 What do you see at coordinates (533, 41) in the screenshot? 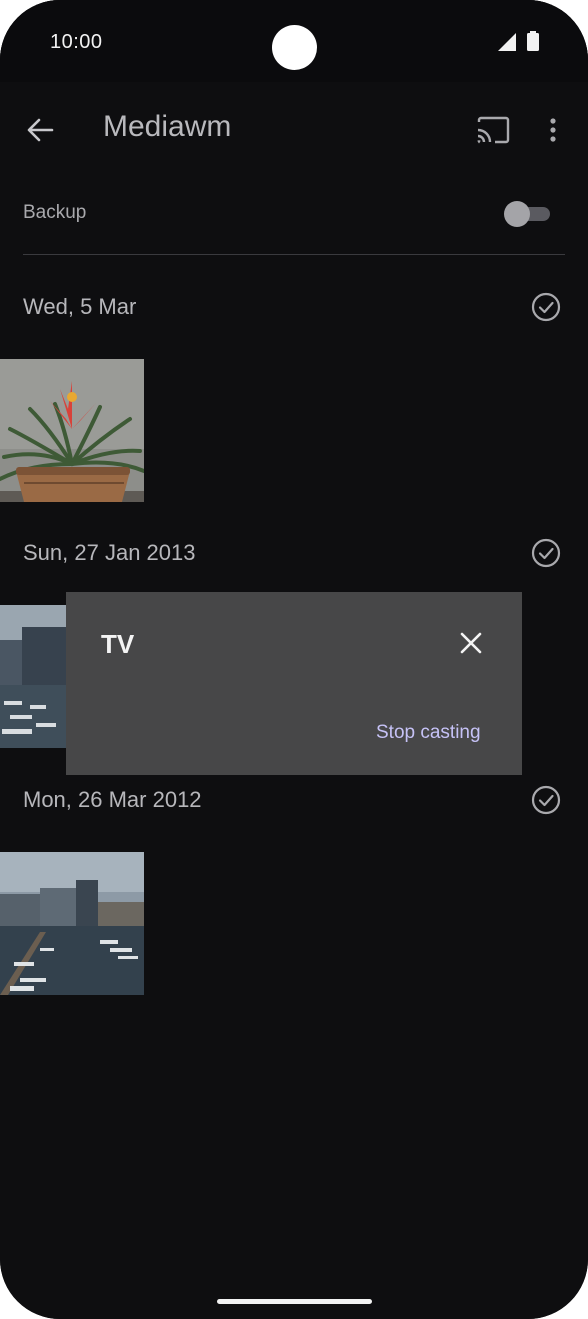
I see `battery-icon` at bounding box center [533, 41].